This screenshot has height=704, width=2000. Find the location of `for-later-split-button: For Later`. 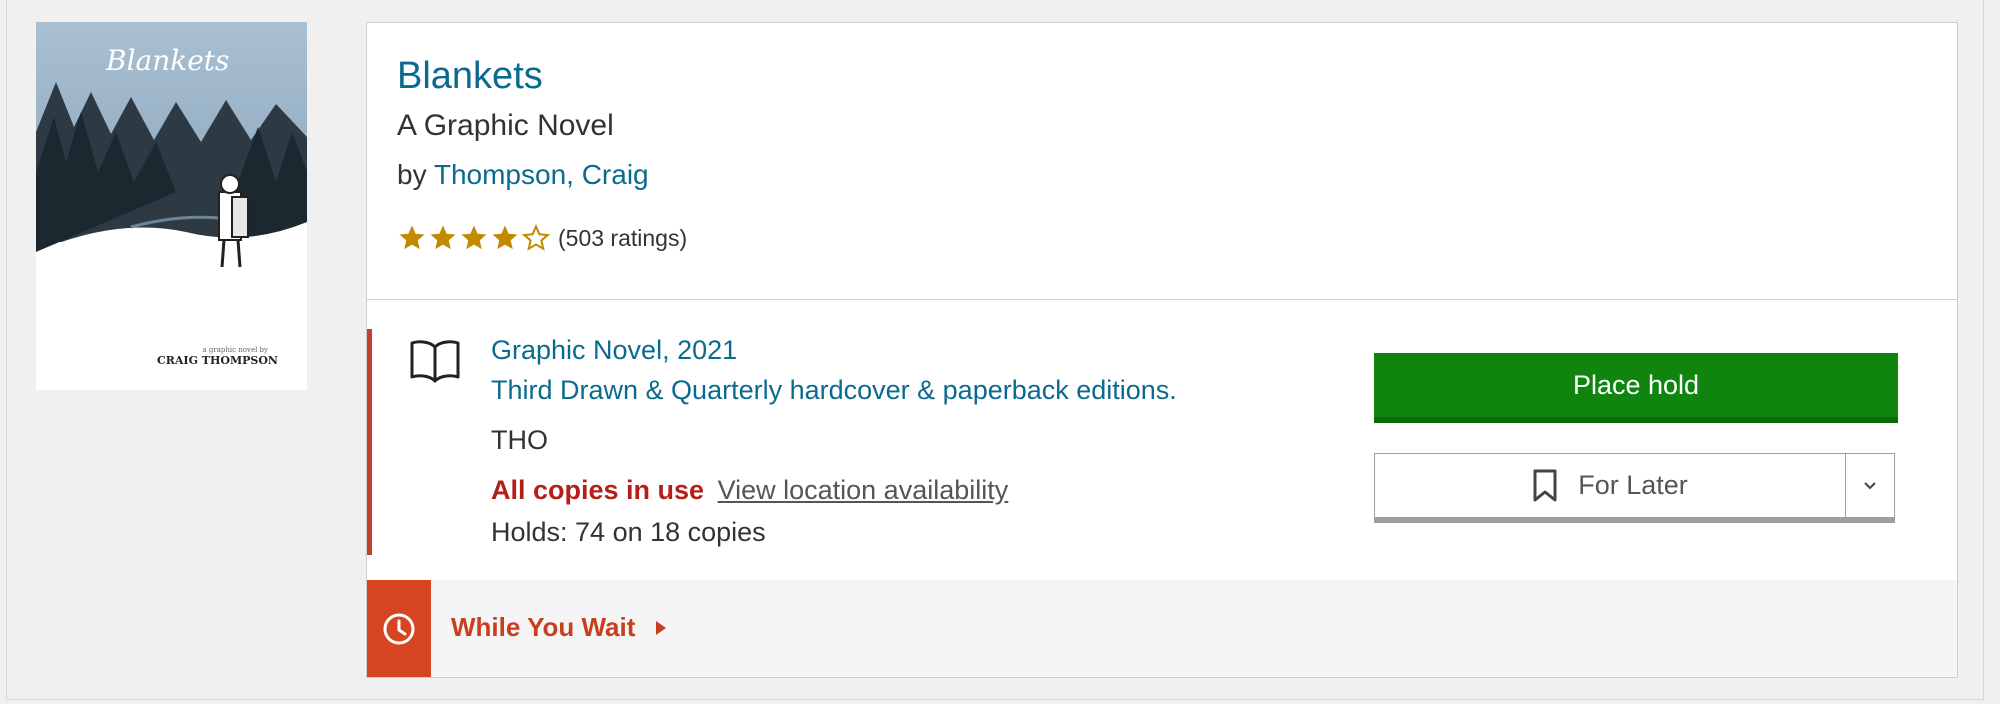

for-later-split-button: For Later is located at coordinates (1634, 488).